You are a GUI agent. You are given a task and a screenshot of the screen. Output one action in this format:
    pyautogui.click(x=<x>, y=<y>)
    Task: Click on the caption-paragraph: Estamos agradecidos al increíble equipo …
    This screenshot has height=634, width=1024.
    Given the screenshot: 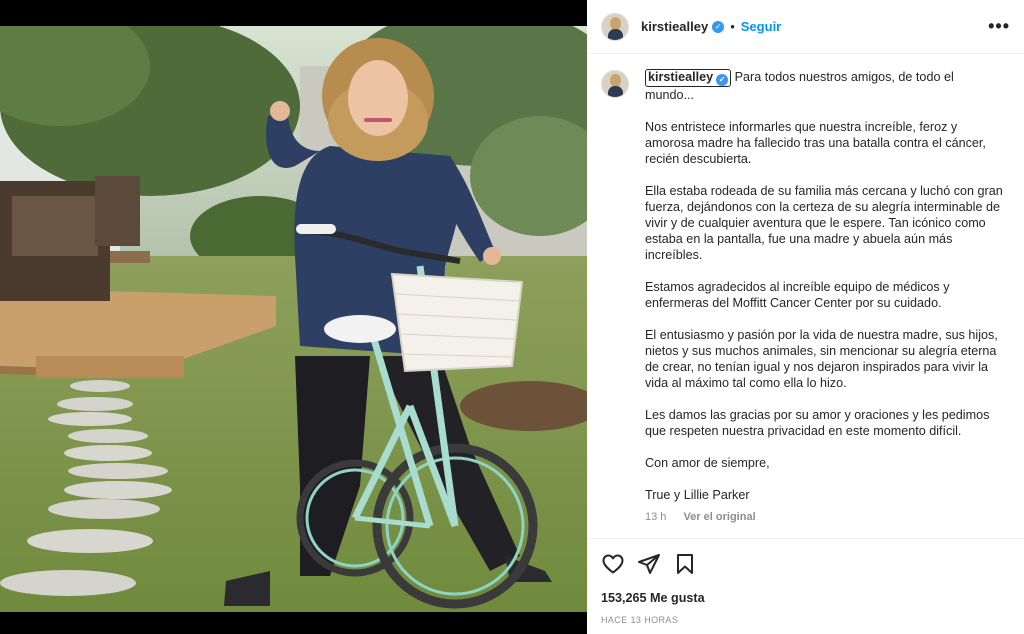 What is the action you would take?
    pyautogui.click(x=797, y=295)
    